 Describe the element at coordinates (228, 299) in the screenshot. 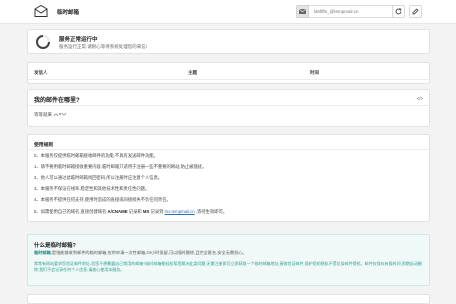

I see `bottom-card` at that location.